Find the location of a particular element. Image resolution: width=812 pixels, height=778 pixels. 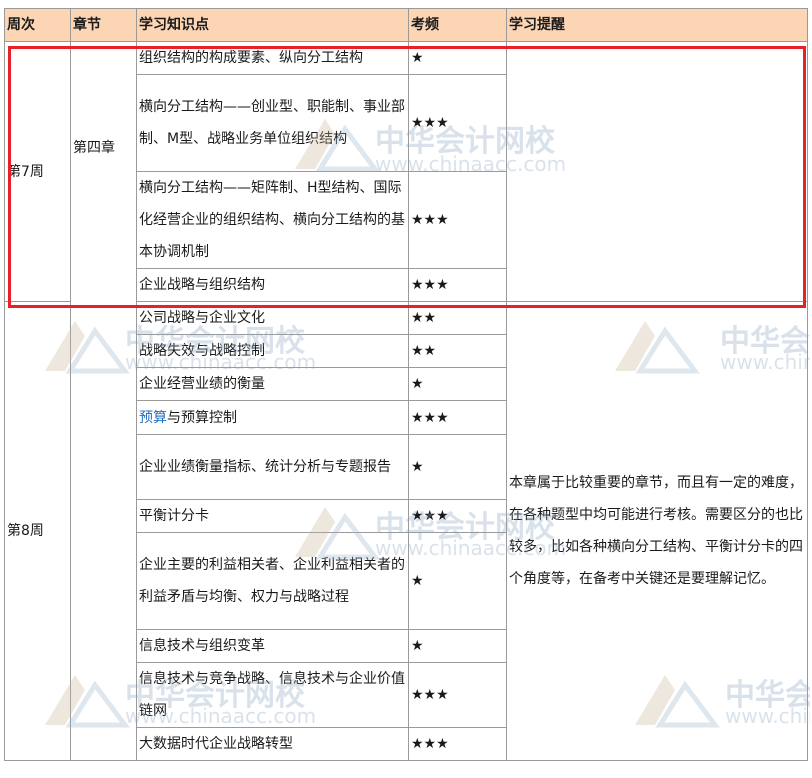

topic-cell: 信息技术与竞争战略、信息技术与企业价值链网 is located at coordinates (272, 695).